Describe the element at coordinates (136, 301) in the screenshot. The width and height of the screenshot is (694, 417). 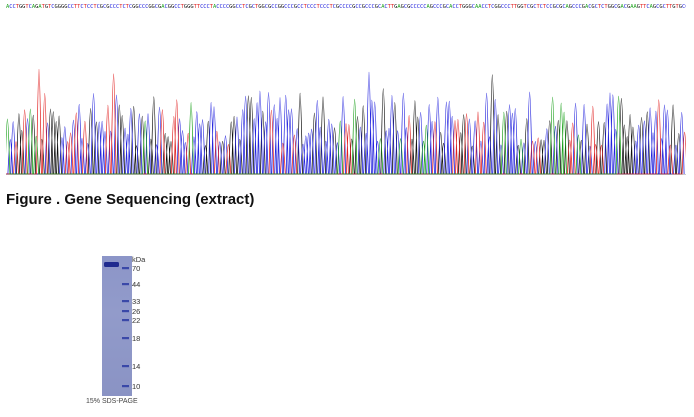
I see `marker-label-33: 33` at that location.